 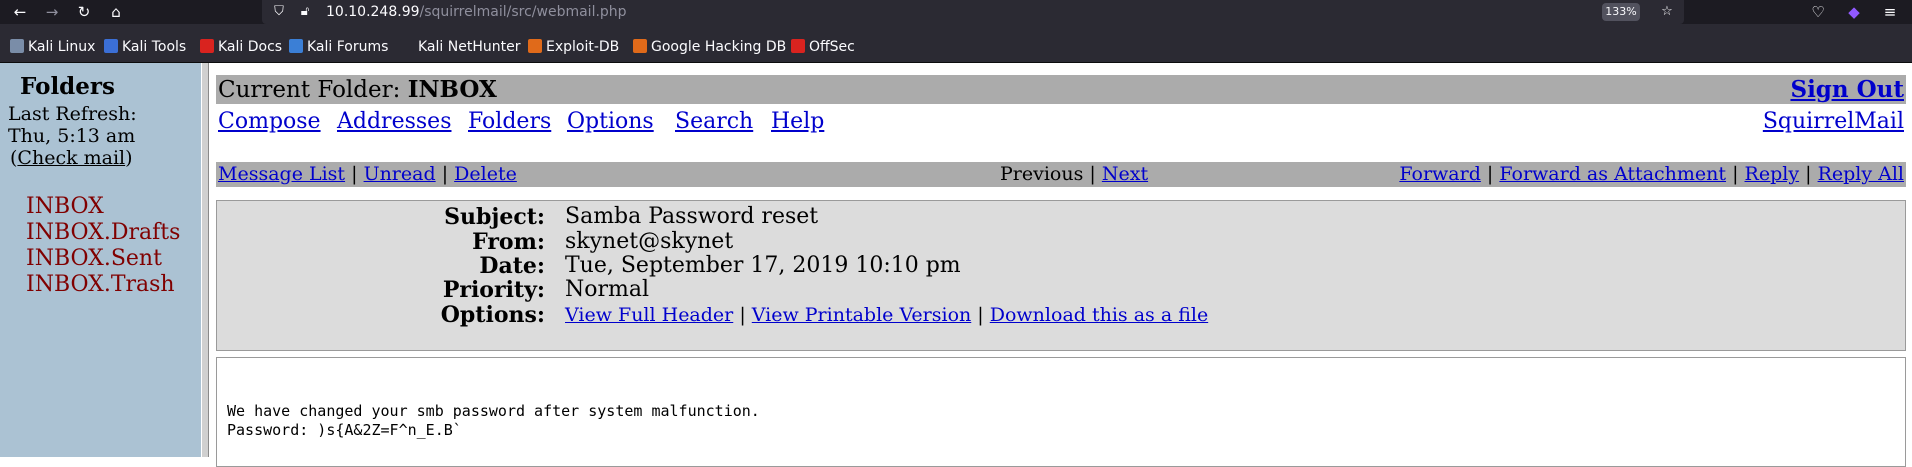 What do you see at coordinates (373, 12) in the screenshot?
I see `url-host: 10.10.248.99` at bounding box center [373, 12].